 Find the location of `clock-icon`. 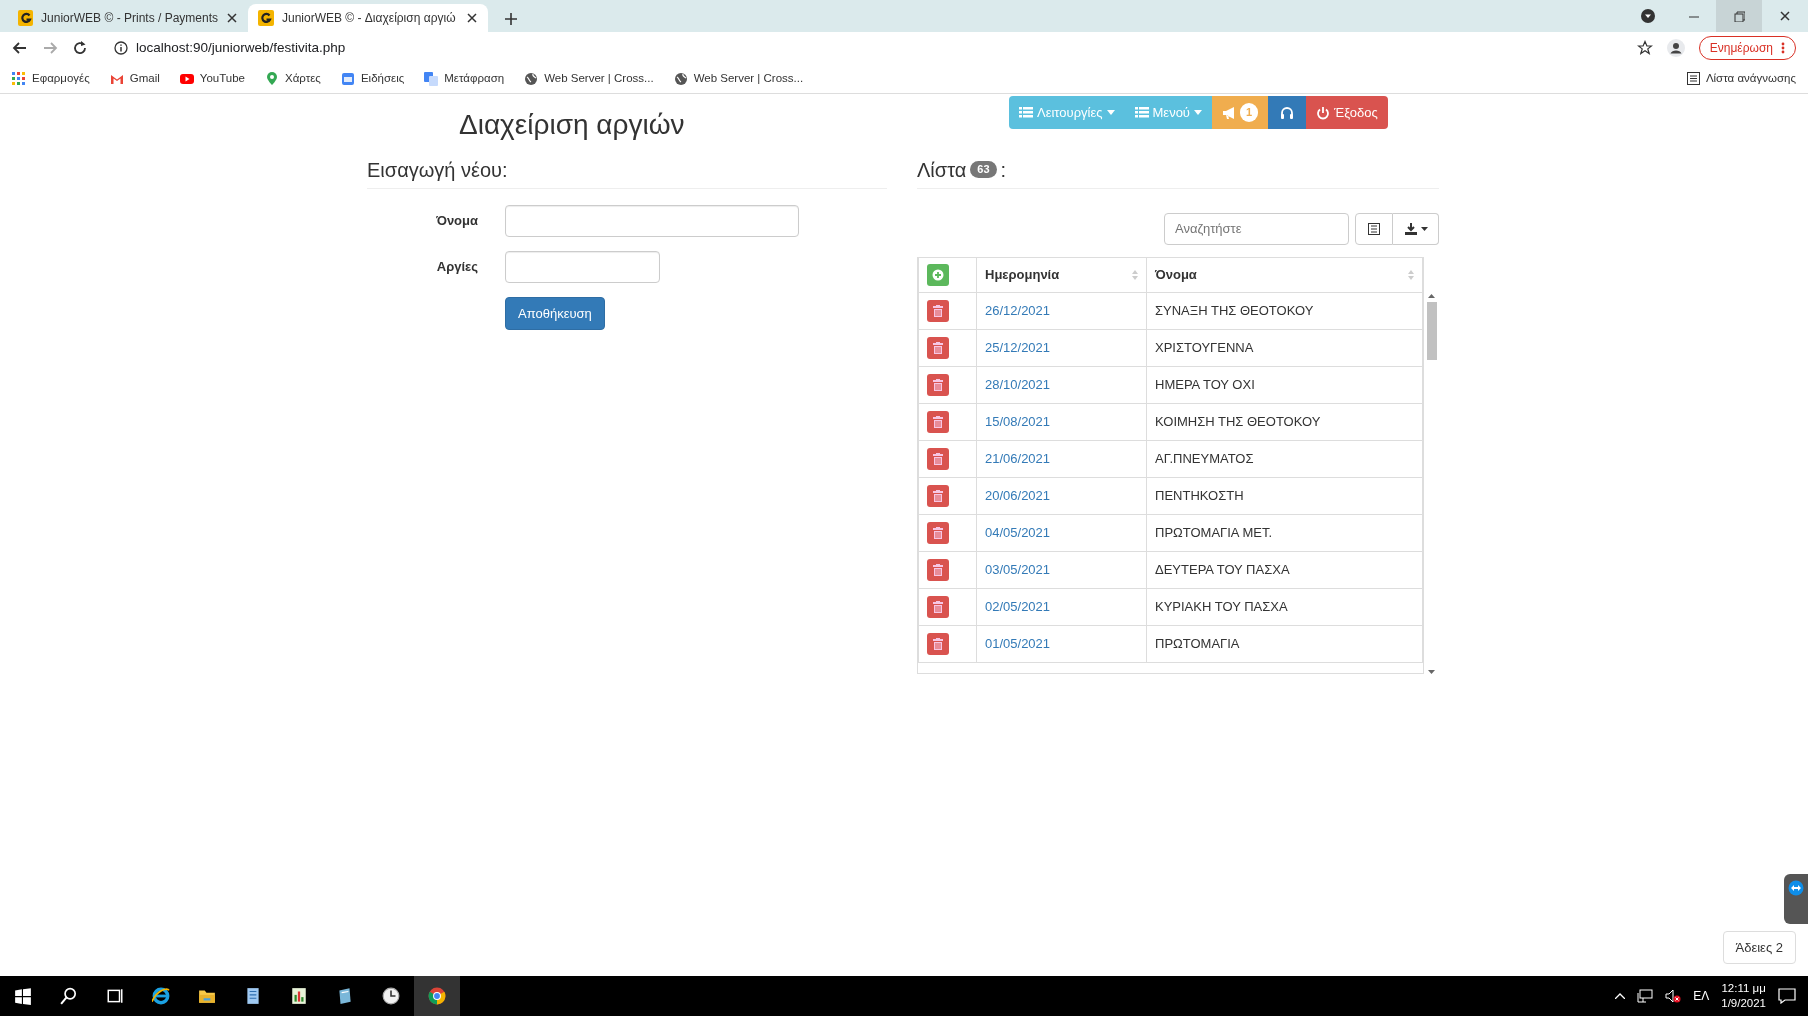

clock-icon is located at coordinates (391, 996).